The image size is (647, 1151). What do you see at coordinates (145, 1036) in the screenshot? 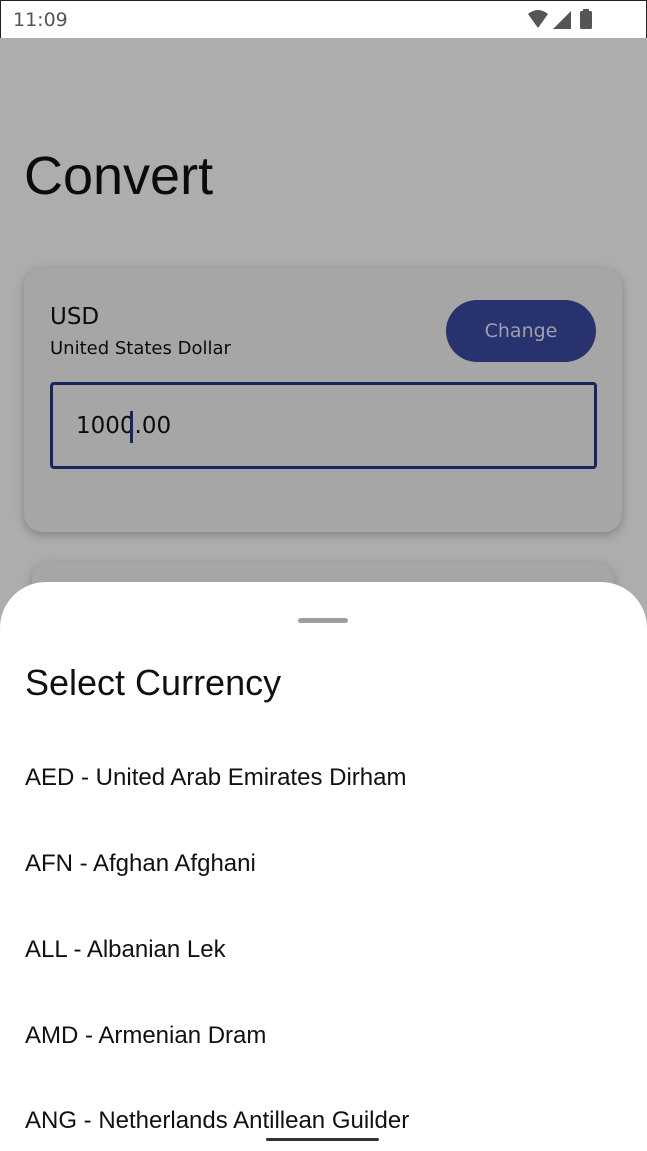
I see `currency-item-amd: AMD - Armenian Dram` at bounding box center [145, 1036].